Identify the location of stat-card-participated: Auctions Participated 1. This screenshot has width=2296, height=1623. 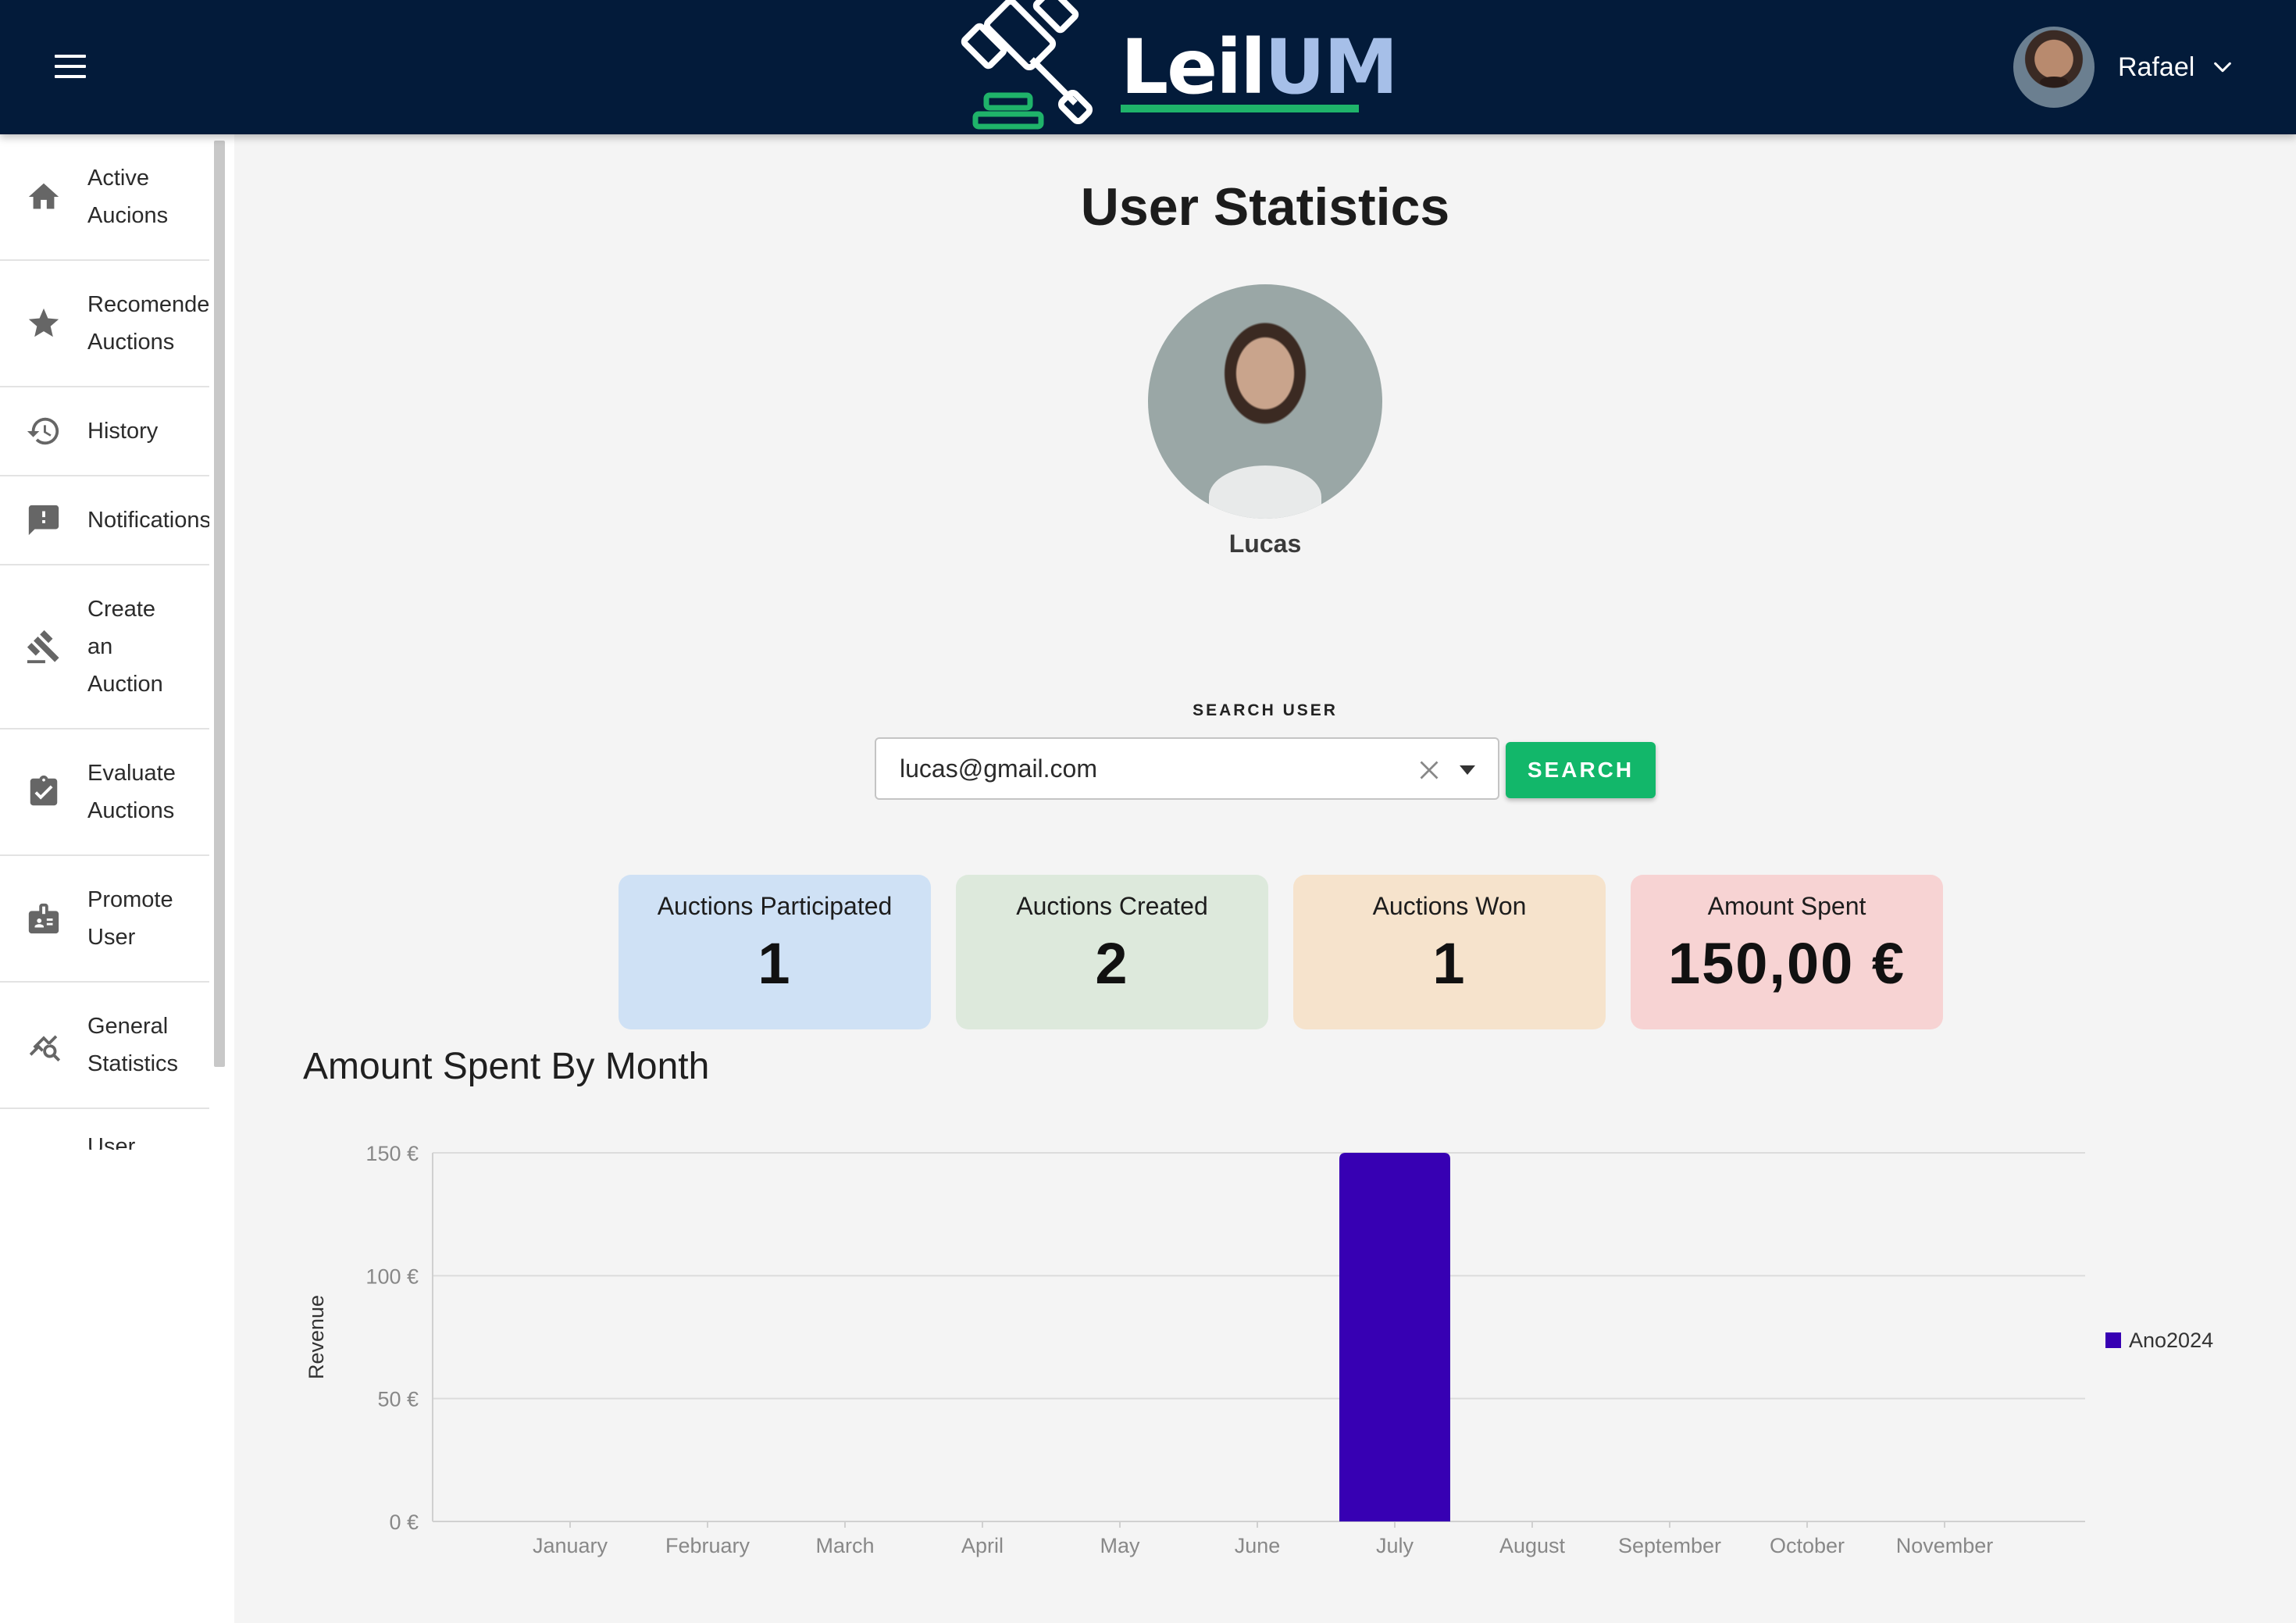
(775, 952).